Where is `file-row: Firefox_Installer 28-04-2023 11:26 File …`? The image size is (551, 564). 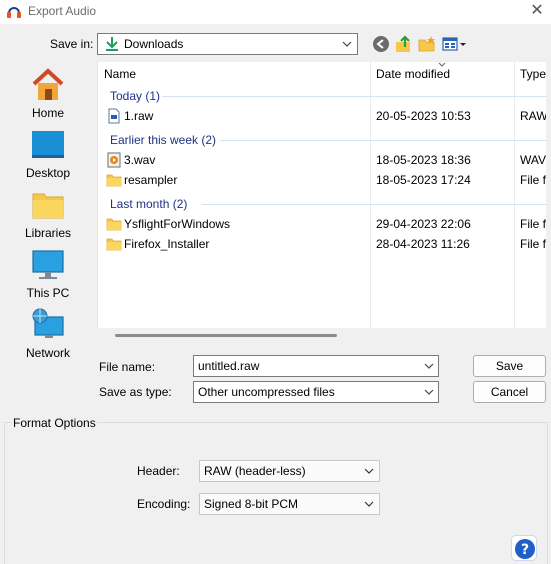 file-row: Firefox_Installer 28-04-2023 11:26 File … is located at coordinates (322, 244).